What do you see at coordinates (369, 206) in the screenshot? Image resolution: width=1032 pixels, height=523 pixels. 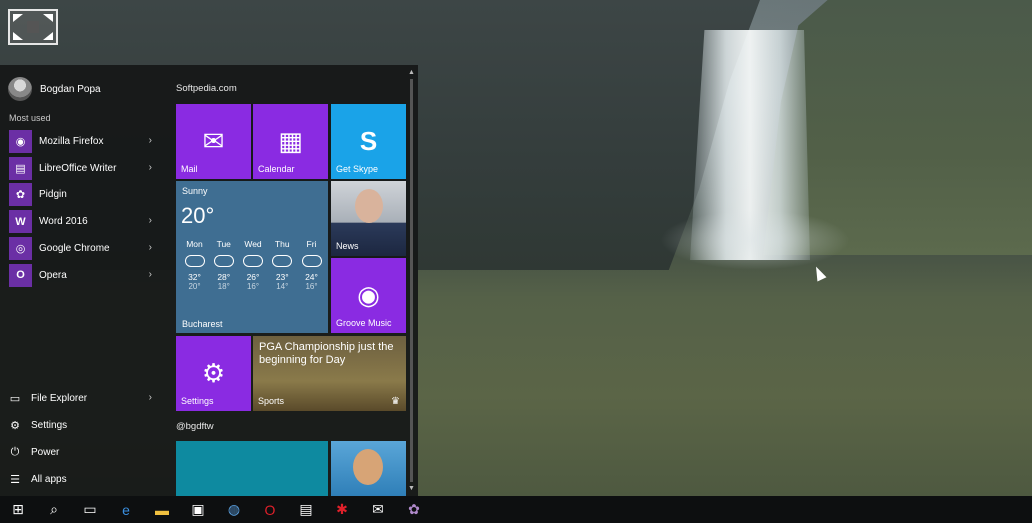 I see `news-photo` at bounding box center [369, 206].